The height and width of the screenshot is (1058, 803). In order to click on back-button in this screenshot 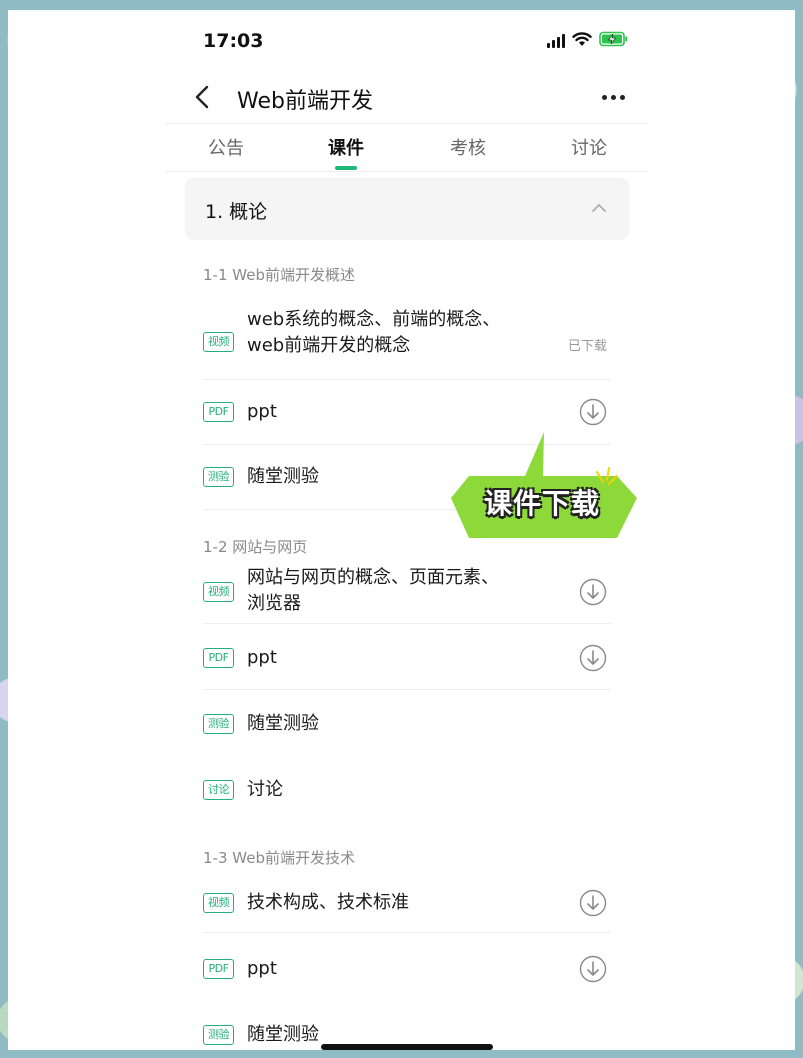, I will do `click(202, 97)`.